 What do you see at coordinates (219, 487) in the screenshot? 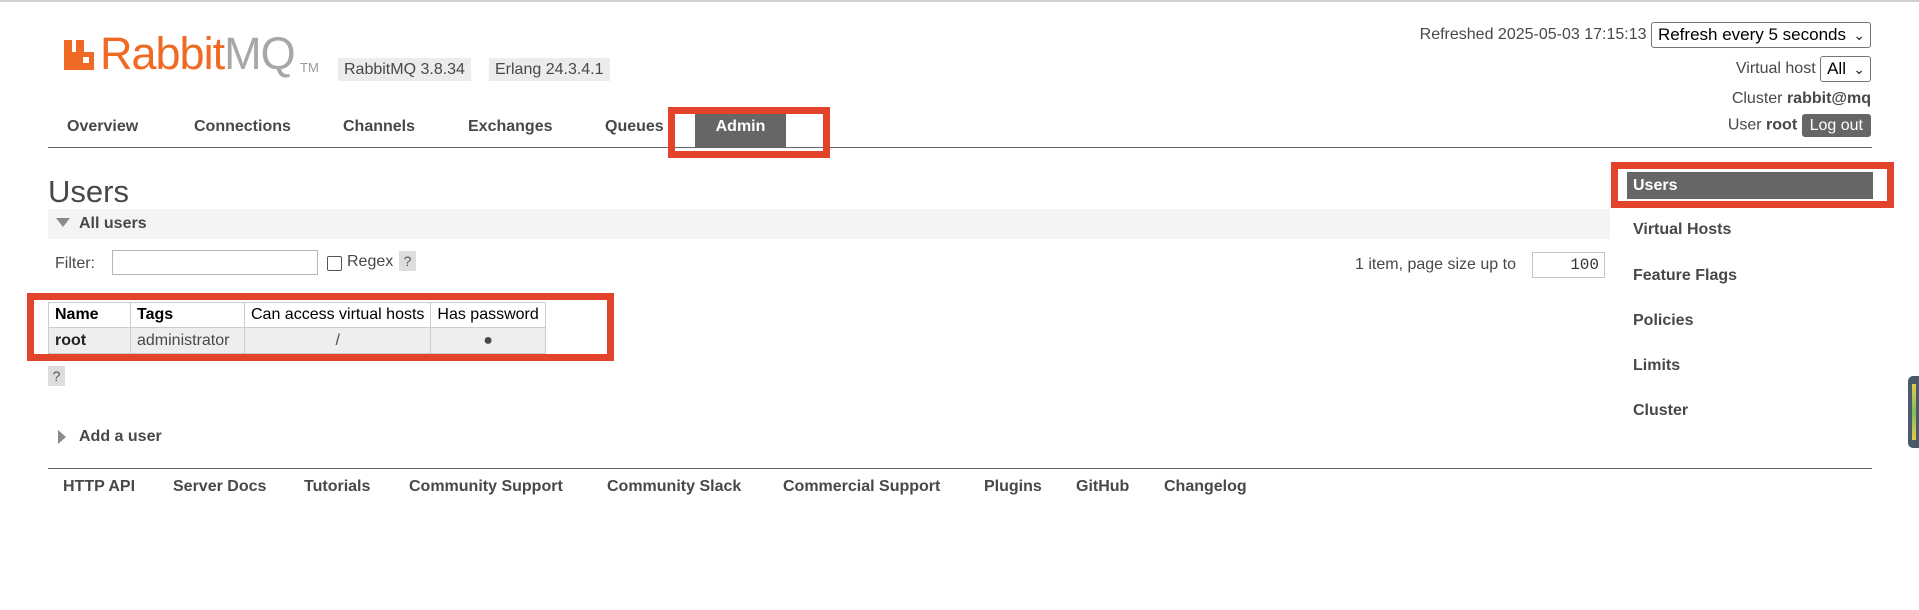
I see `footer-link-server-docs: Server Docs` at bounding box center [219, 487].